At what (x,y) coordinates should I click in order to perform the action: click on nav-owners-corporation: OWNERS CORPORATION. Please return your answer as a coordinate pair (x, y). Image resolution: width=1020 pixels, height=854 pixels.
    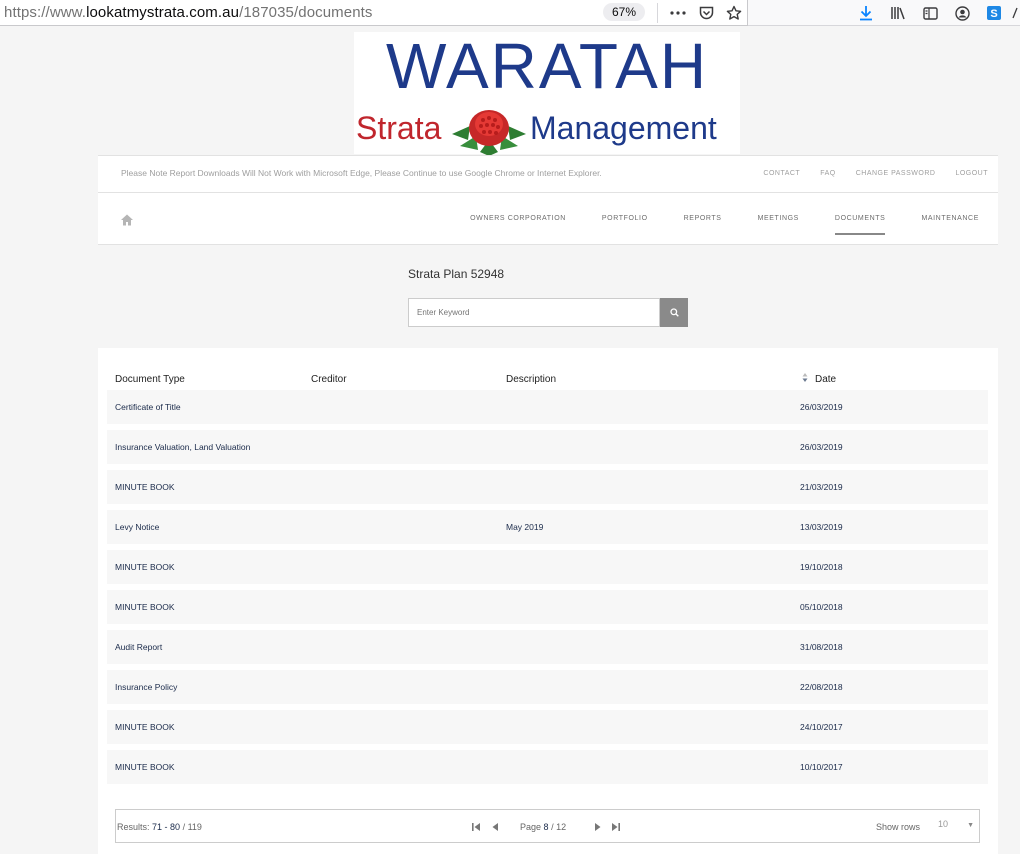
    Looking at the image, I should click on (518, 218).